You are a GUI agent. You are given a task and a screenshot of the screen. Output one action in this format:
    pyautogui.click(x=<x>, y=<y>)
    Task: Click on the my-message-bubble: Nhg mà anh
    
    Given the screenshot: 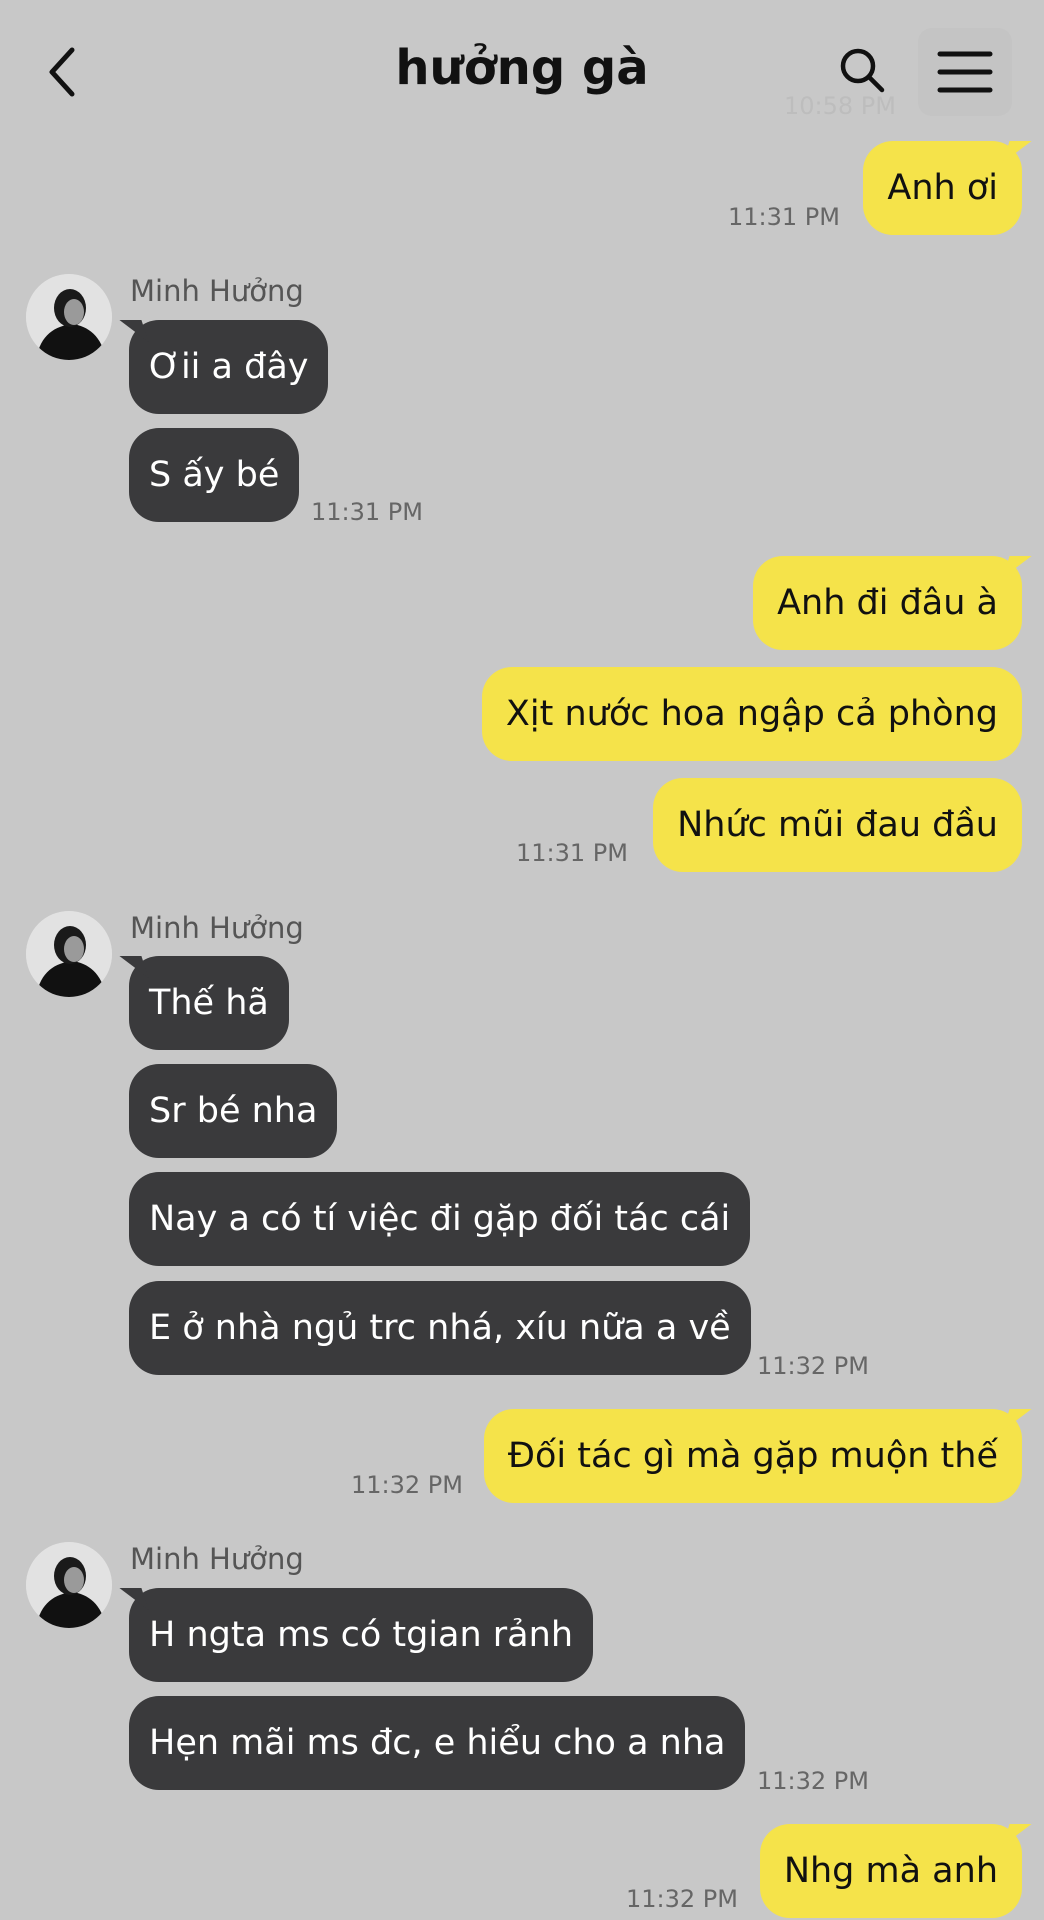 What is the action you would take?
    pyautogui.click(x=890, y=1871)
    